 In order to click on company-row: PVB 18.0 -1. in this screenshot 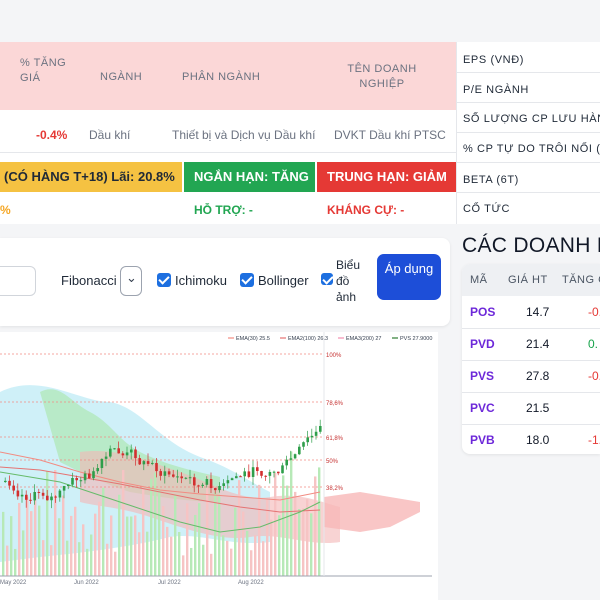, I will do `click(531, 439)`.